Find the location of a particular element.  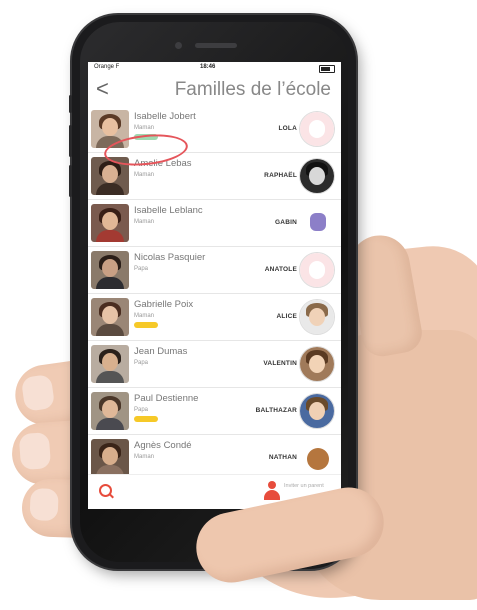

status-bar: Orange F 18:46 is located at coordinates (214, 68).